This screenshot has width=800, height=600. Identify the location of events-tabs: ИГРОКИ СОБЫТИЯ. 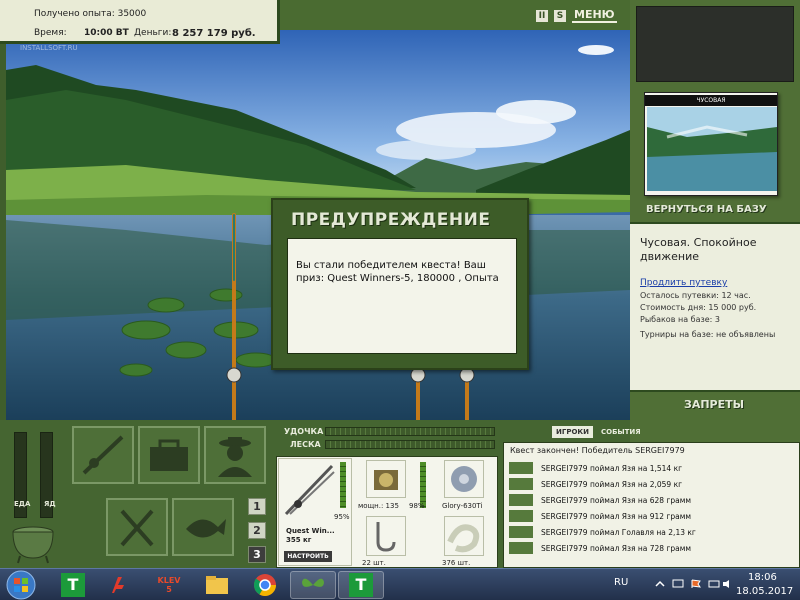
(598, 432).